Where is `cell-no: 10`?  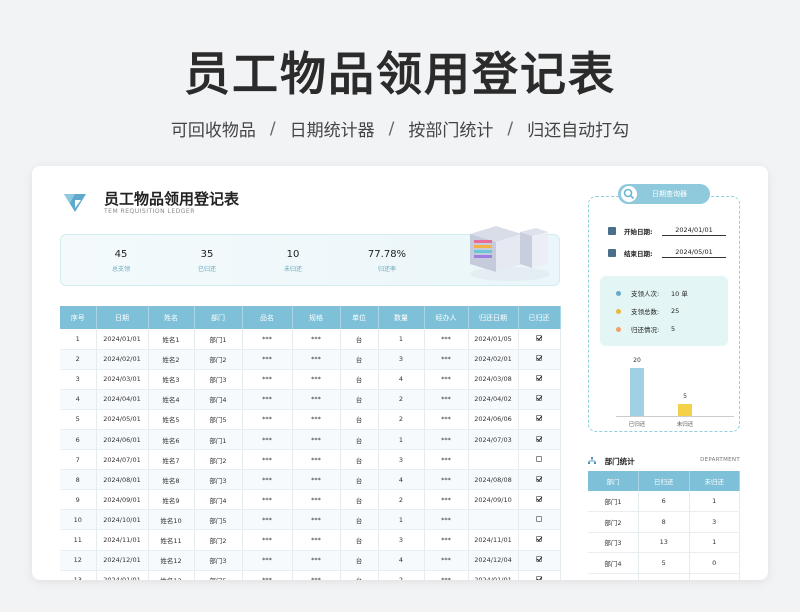
cell-no: 10 is located at coordinates (78, 520).